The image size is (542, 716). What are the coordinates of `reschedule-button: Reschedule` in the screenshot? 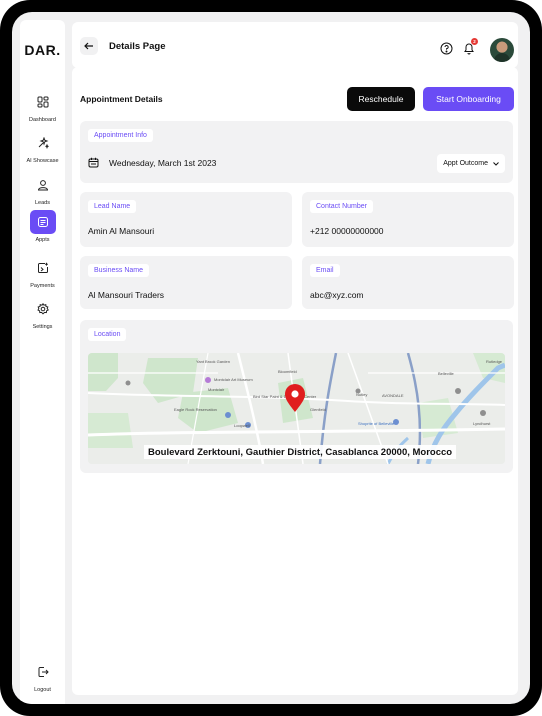 It's located at (381, 99).